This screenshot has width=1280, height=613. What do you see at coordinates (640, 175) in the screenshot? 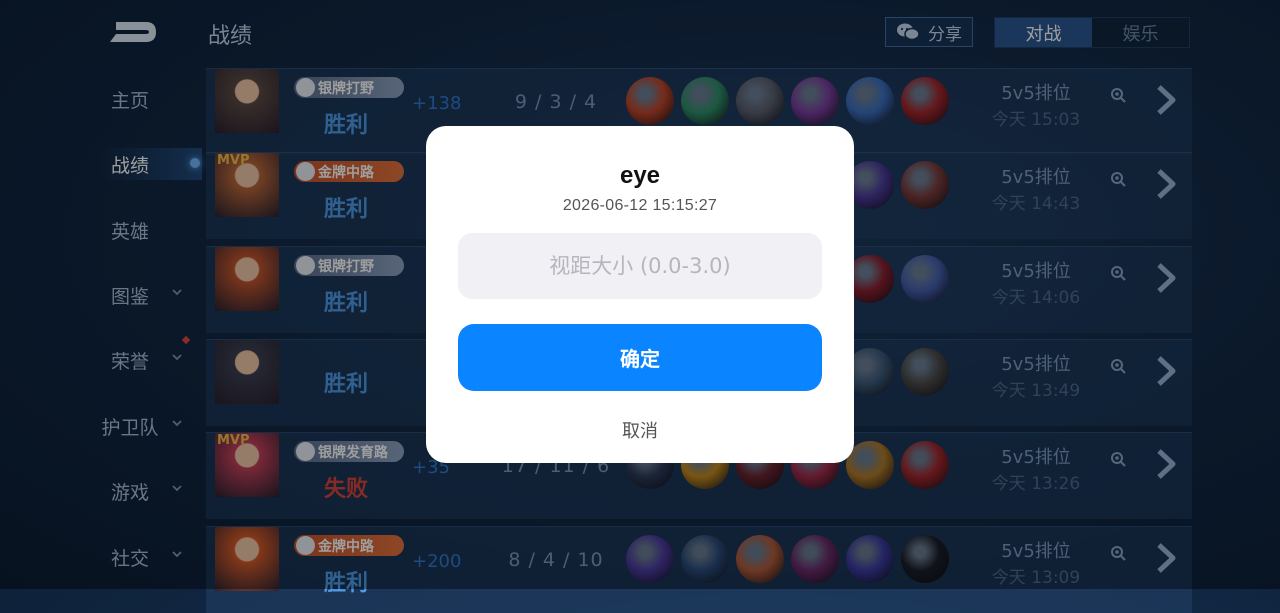
I see `dialog-title: eye` at bounding box center [640, 175].